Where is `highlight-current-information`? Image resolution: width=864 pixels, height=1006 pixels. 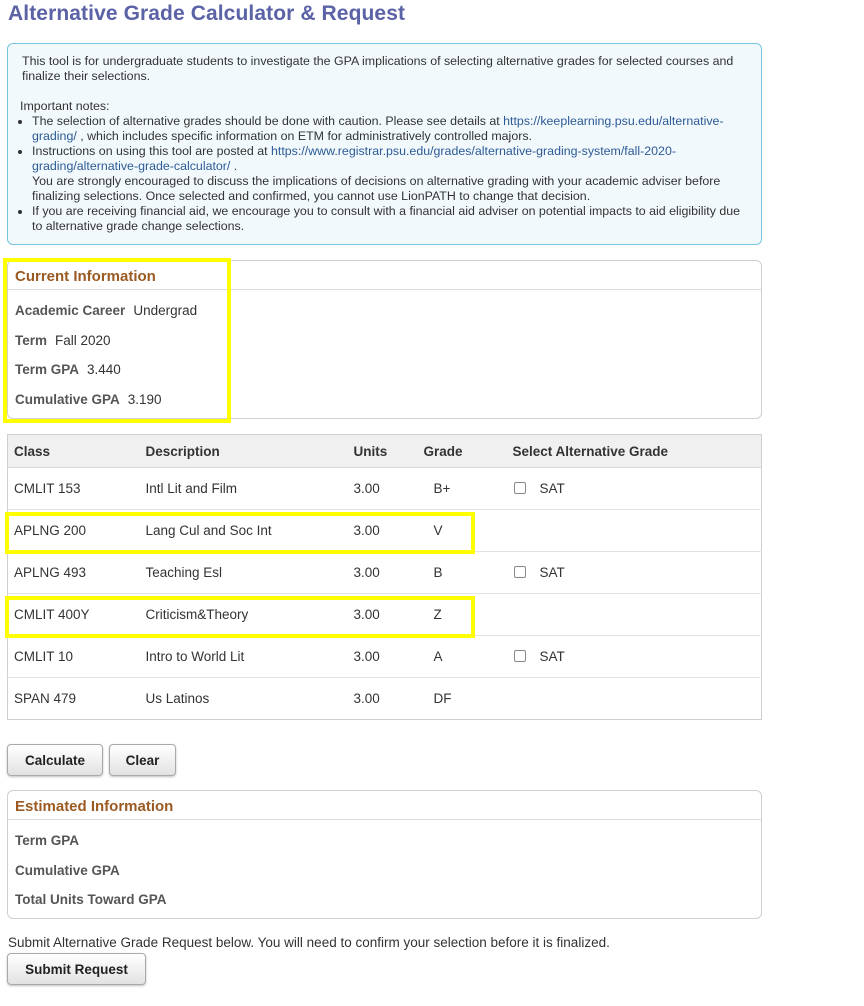 highlight-current-information is located at coordinates (117, 340).